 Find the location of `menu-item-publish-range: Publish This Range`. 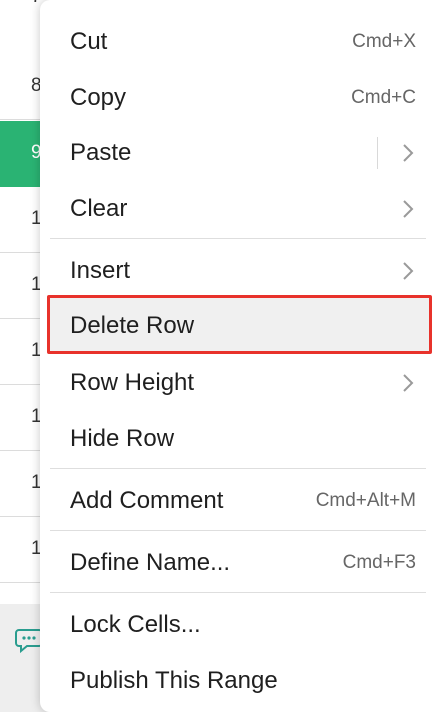

menu-item-publish-range: Publish This Range is located at coordinates (239, 681).